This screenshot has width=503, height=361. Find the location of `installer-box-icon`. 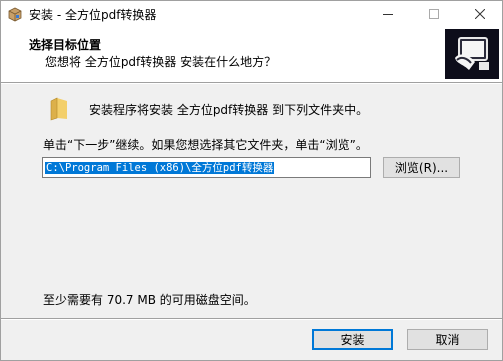

installer-box-icon is located at coordinates (15, 14).